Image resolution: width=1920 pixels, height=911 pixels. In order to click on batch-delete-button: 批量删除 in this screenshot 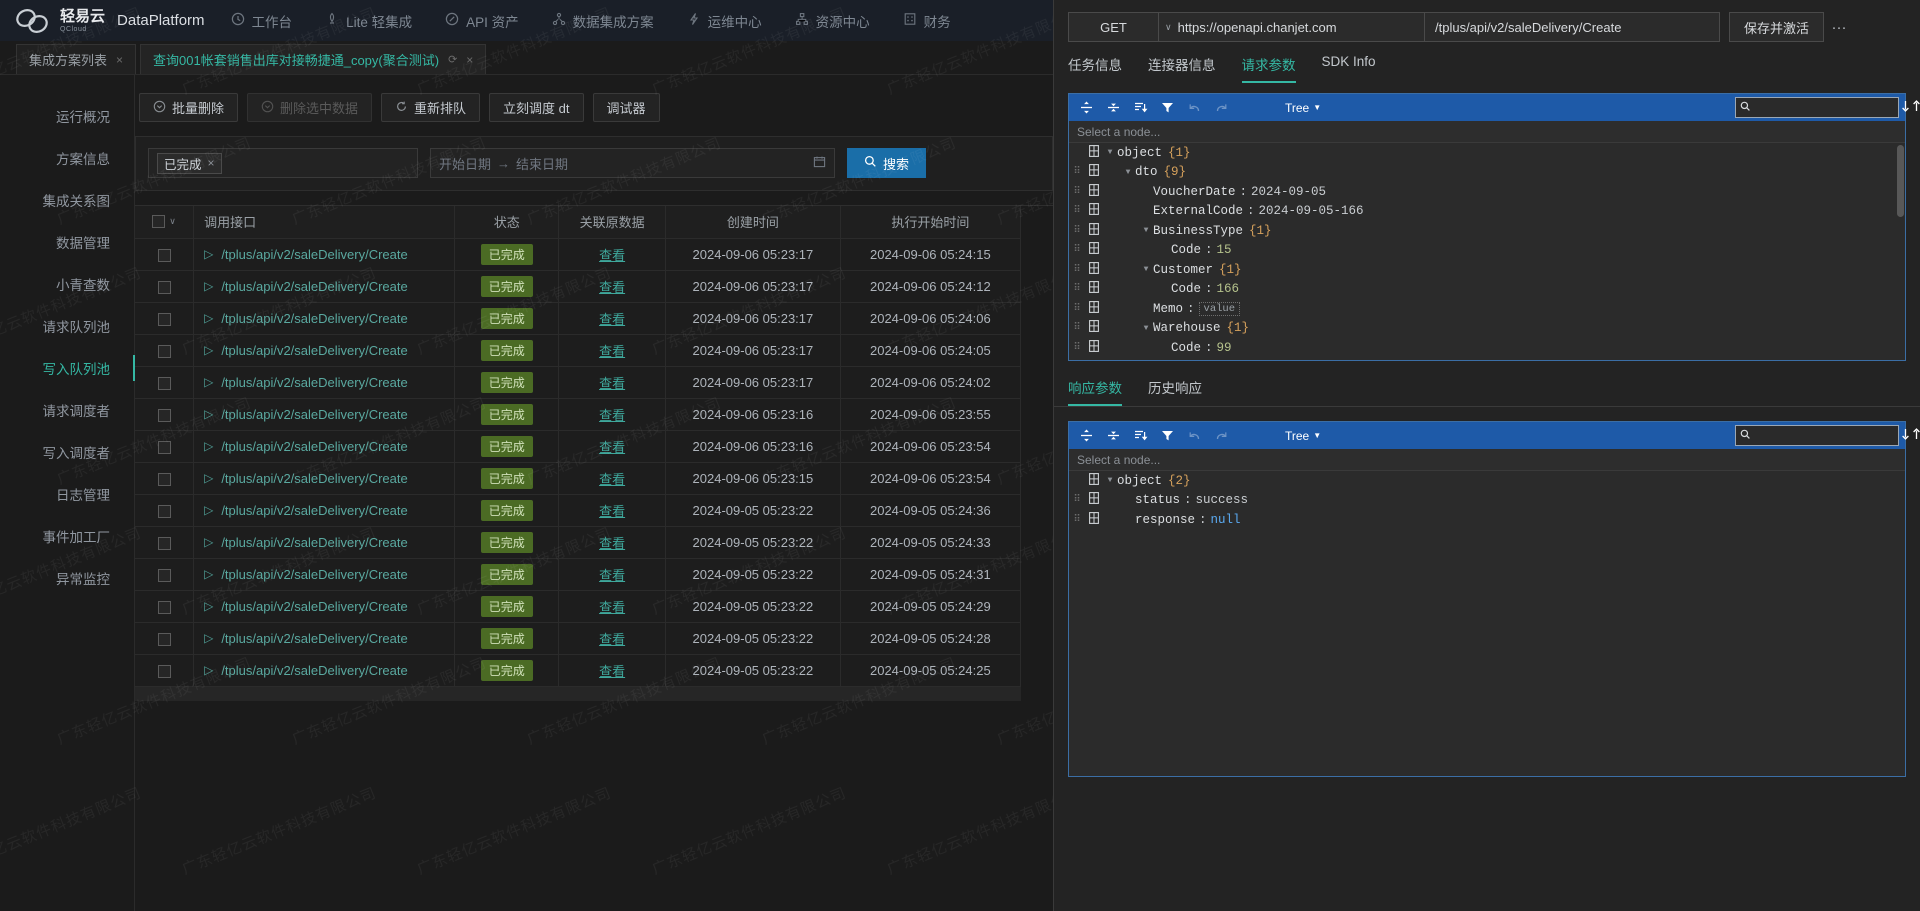, I will do `click(189, 107)`.